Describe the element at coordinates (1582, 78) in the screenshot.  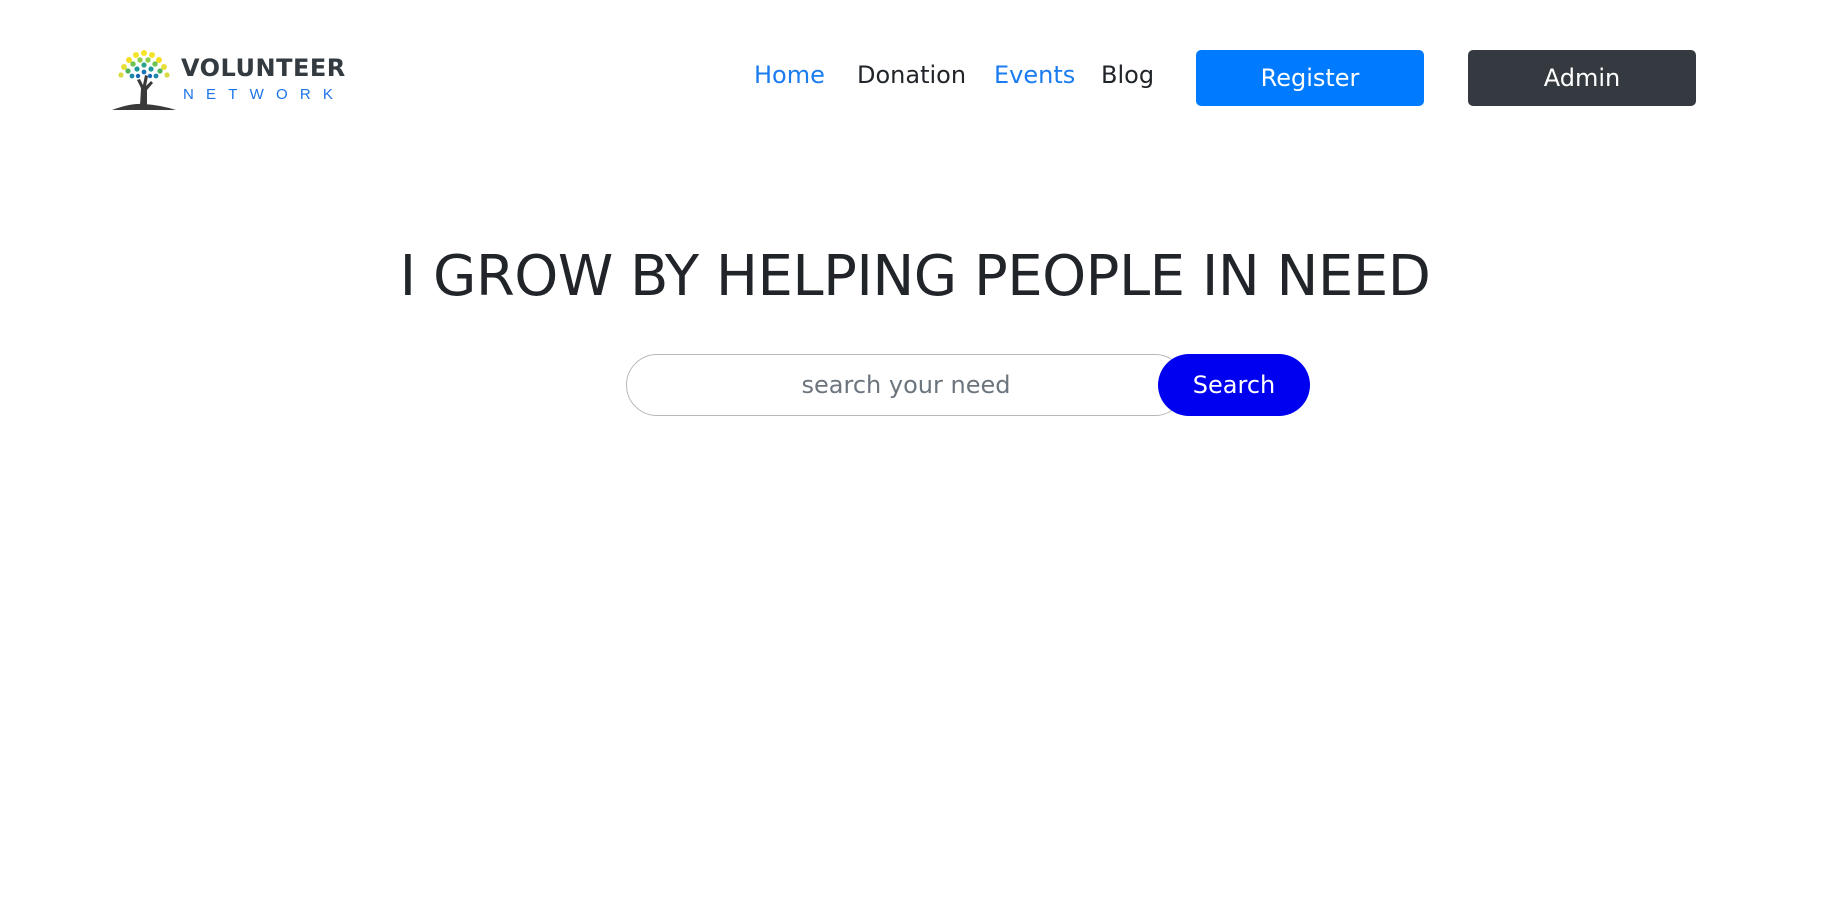
I see `admin-button: Admin` at that location.